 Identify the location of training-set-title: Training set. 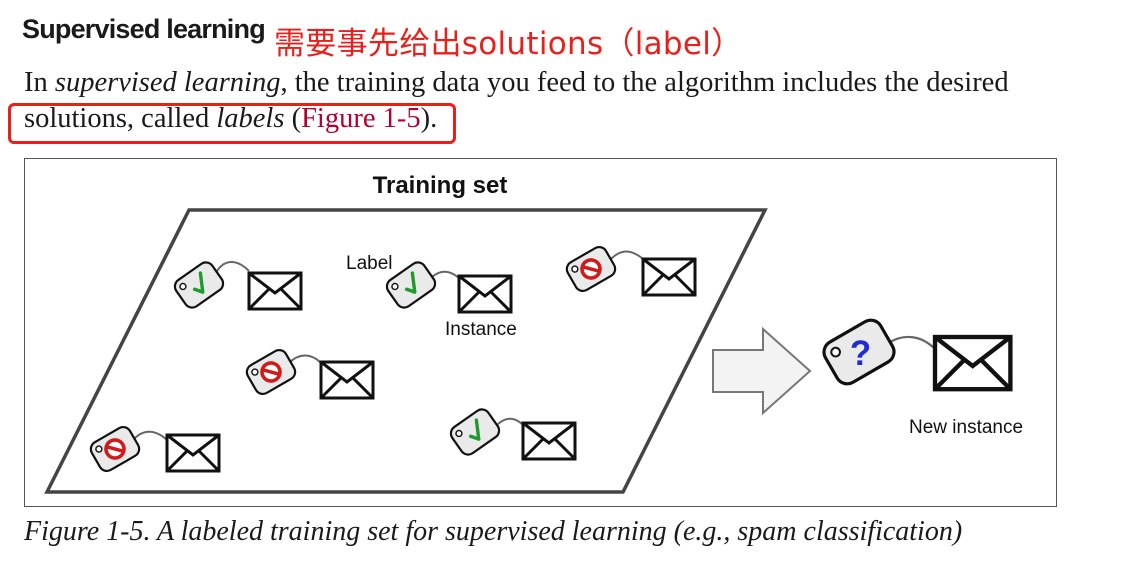
(440, 185).